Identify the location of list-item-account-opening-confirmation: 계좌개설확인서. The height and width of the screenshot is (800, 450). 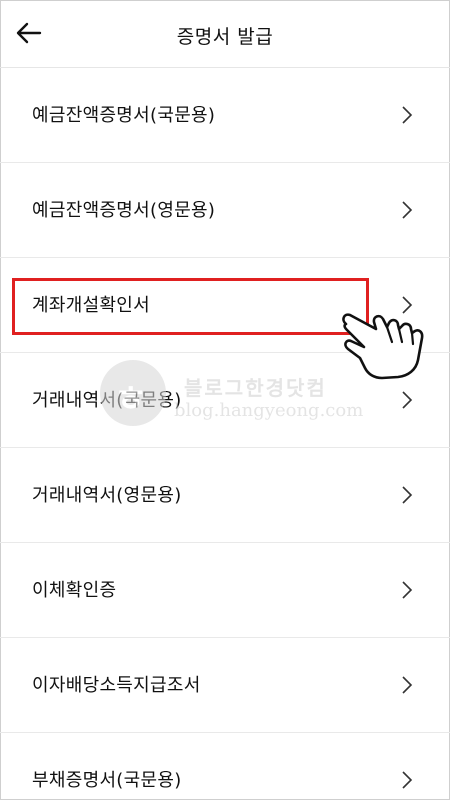
(225, 305).